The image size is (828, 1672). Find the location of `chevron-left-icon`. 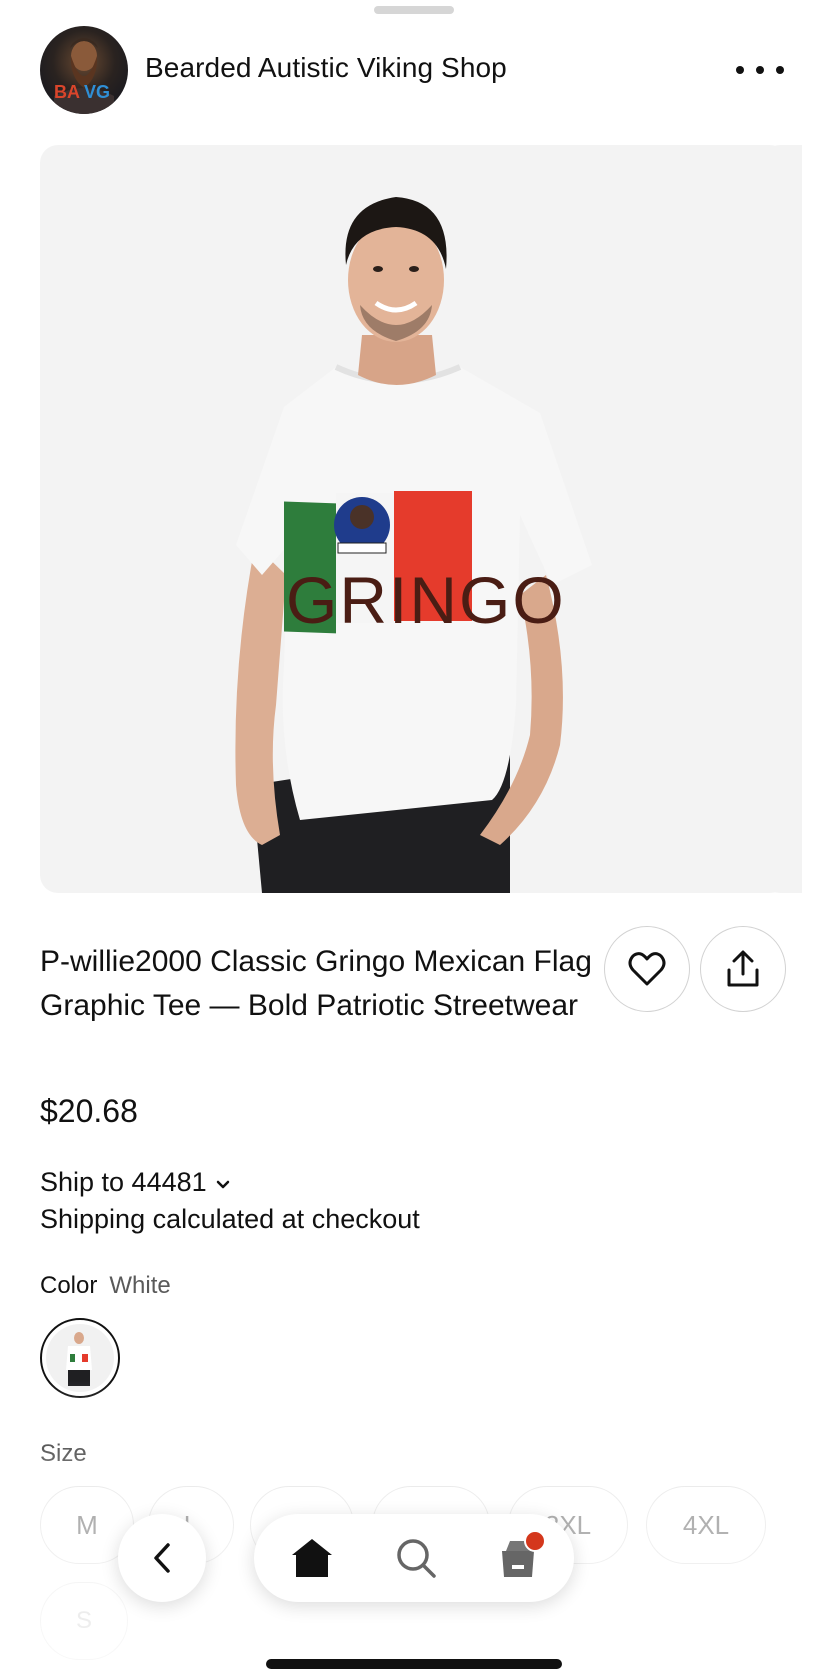

chevron-left-icon is located at coordinates (162, 1558).